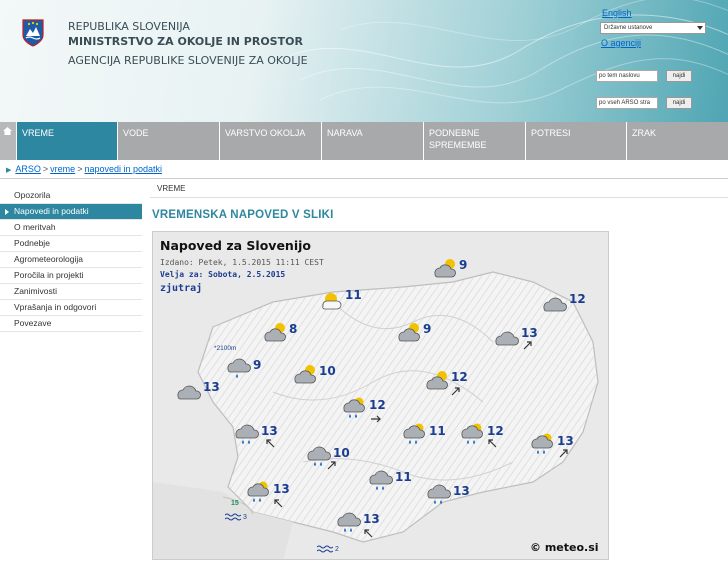 Image resolution: width=728 pixels, height=568 pixels. What do you see at coordinates (474, 141) in the screenshot?
I see `nav-podnebne-spremembe: PODNEBNE SPREMEMBE` at bounding box center [474, 141].